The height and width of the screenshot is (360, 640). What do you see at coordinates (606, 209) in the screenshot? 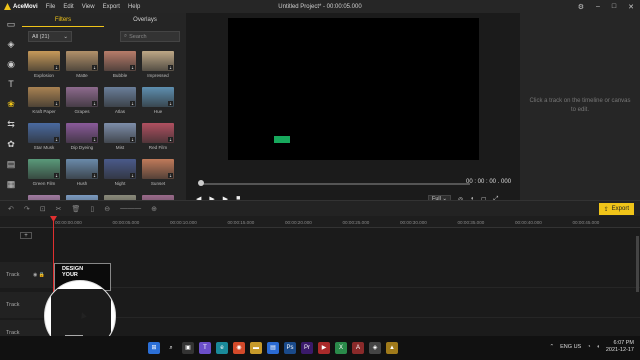
I see `export-icon: ⇪` at bounding box center [606, 209].